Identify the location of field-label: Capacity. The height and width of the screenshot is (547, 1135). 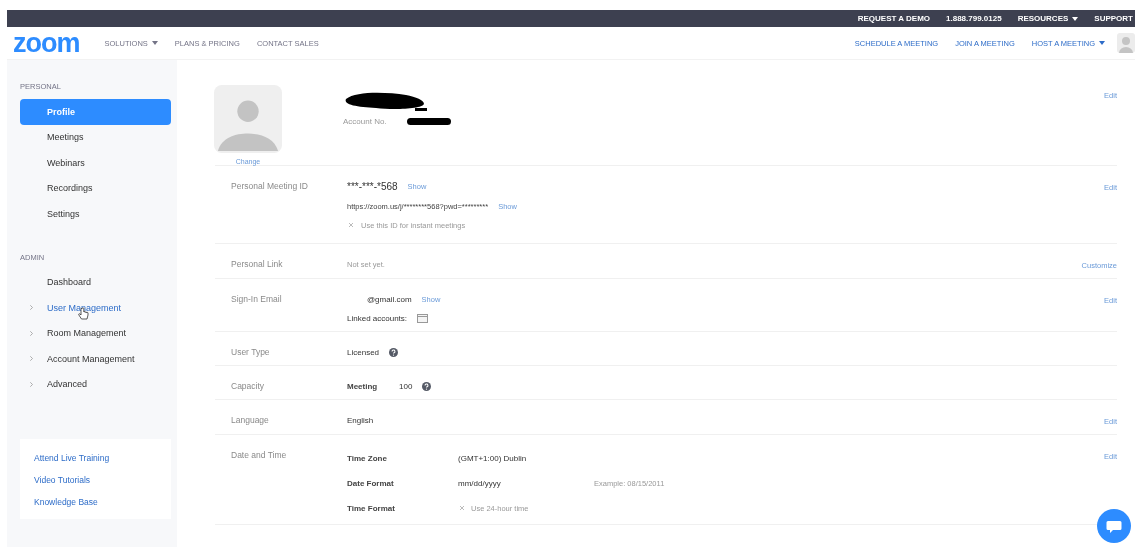
(248, 386).